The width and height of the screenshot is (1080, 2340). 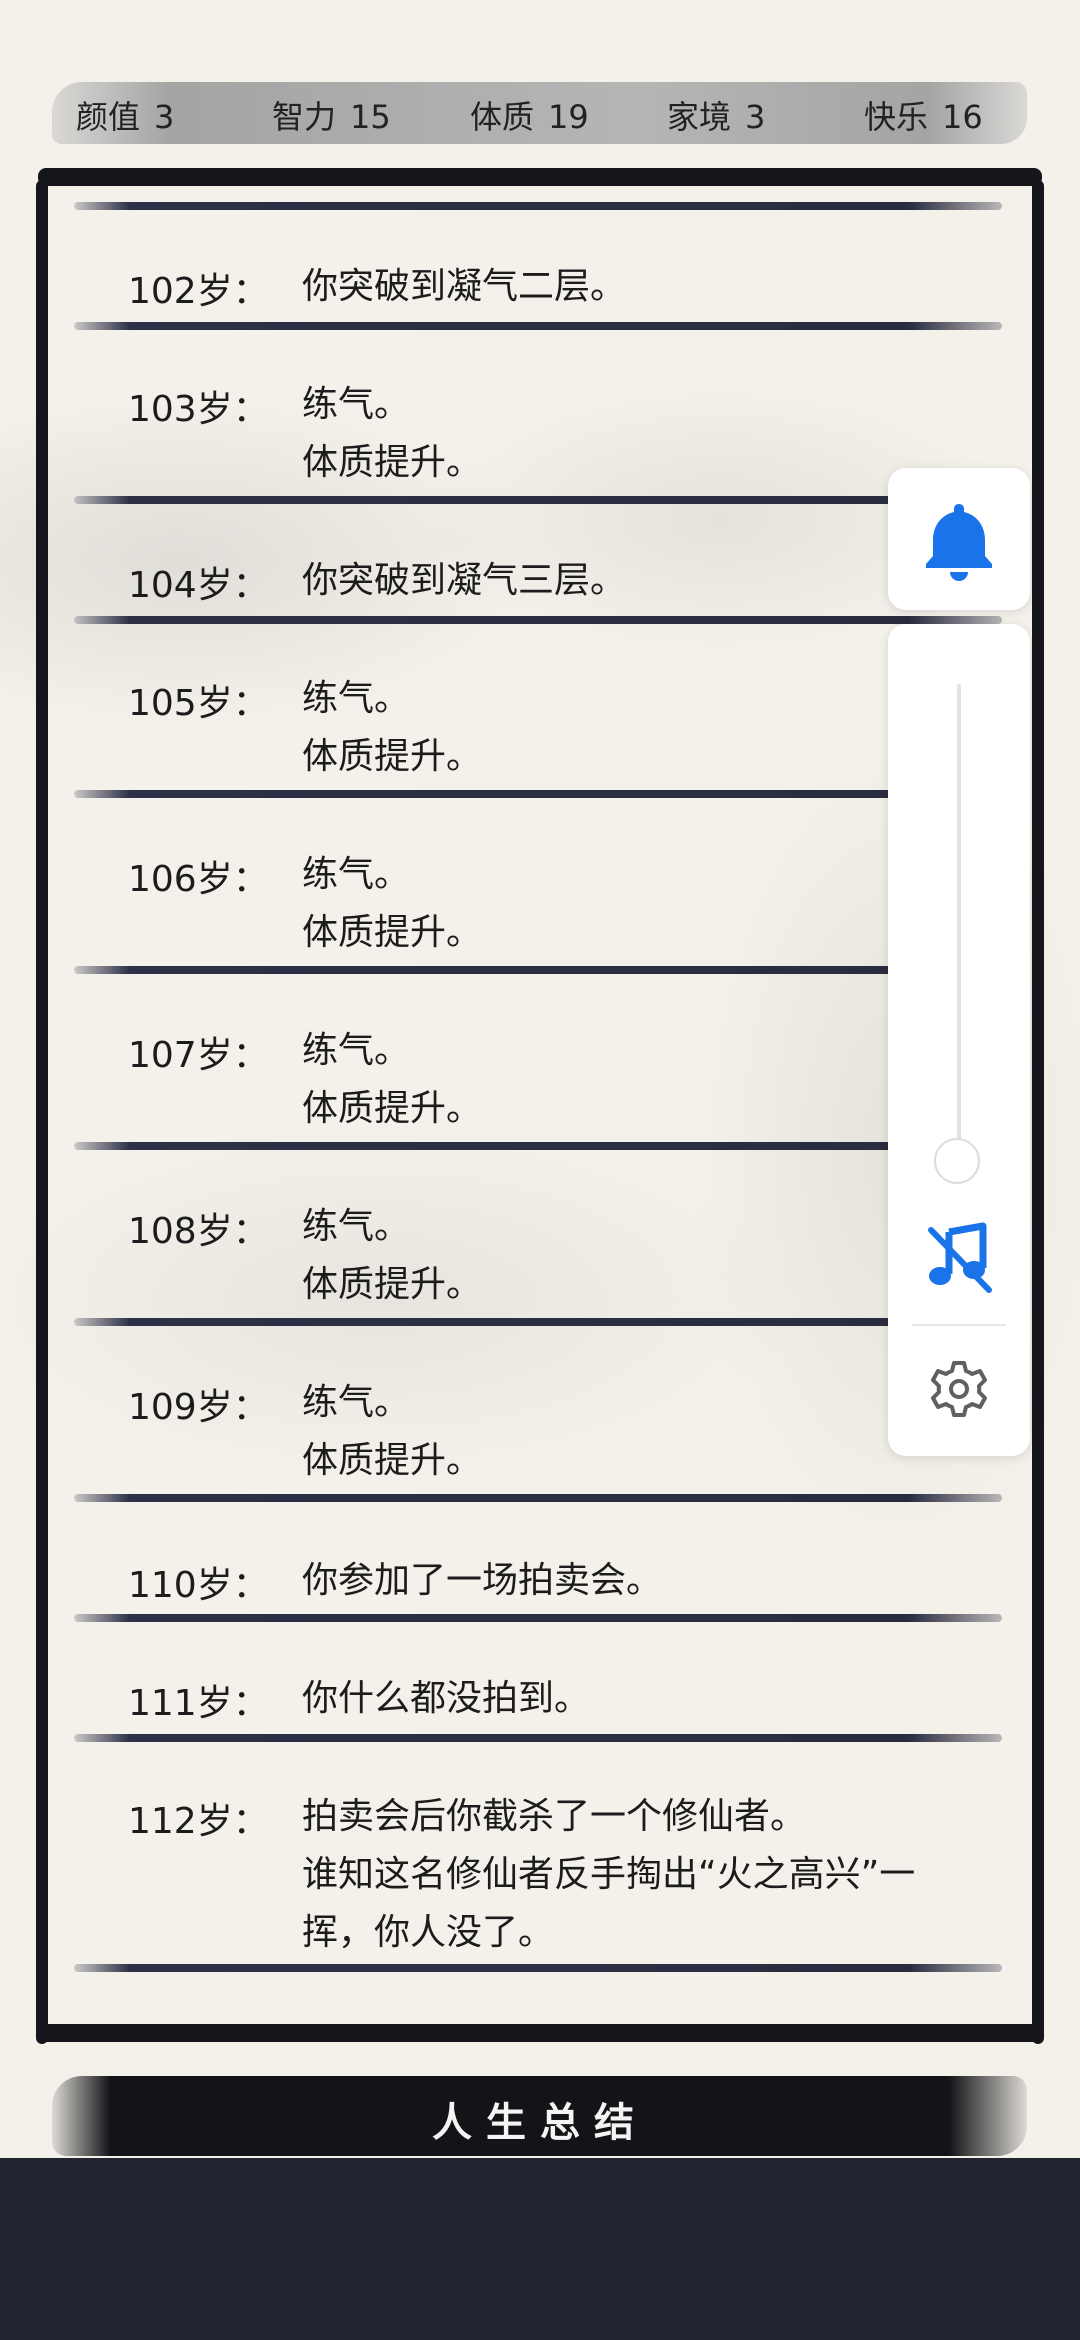 What do you see at coordinates (42, 1112) in the screenshot?
I see `frame-left` at bounding box center [42, 1112].